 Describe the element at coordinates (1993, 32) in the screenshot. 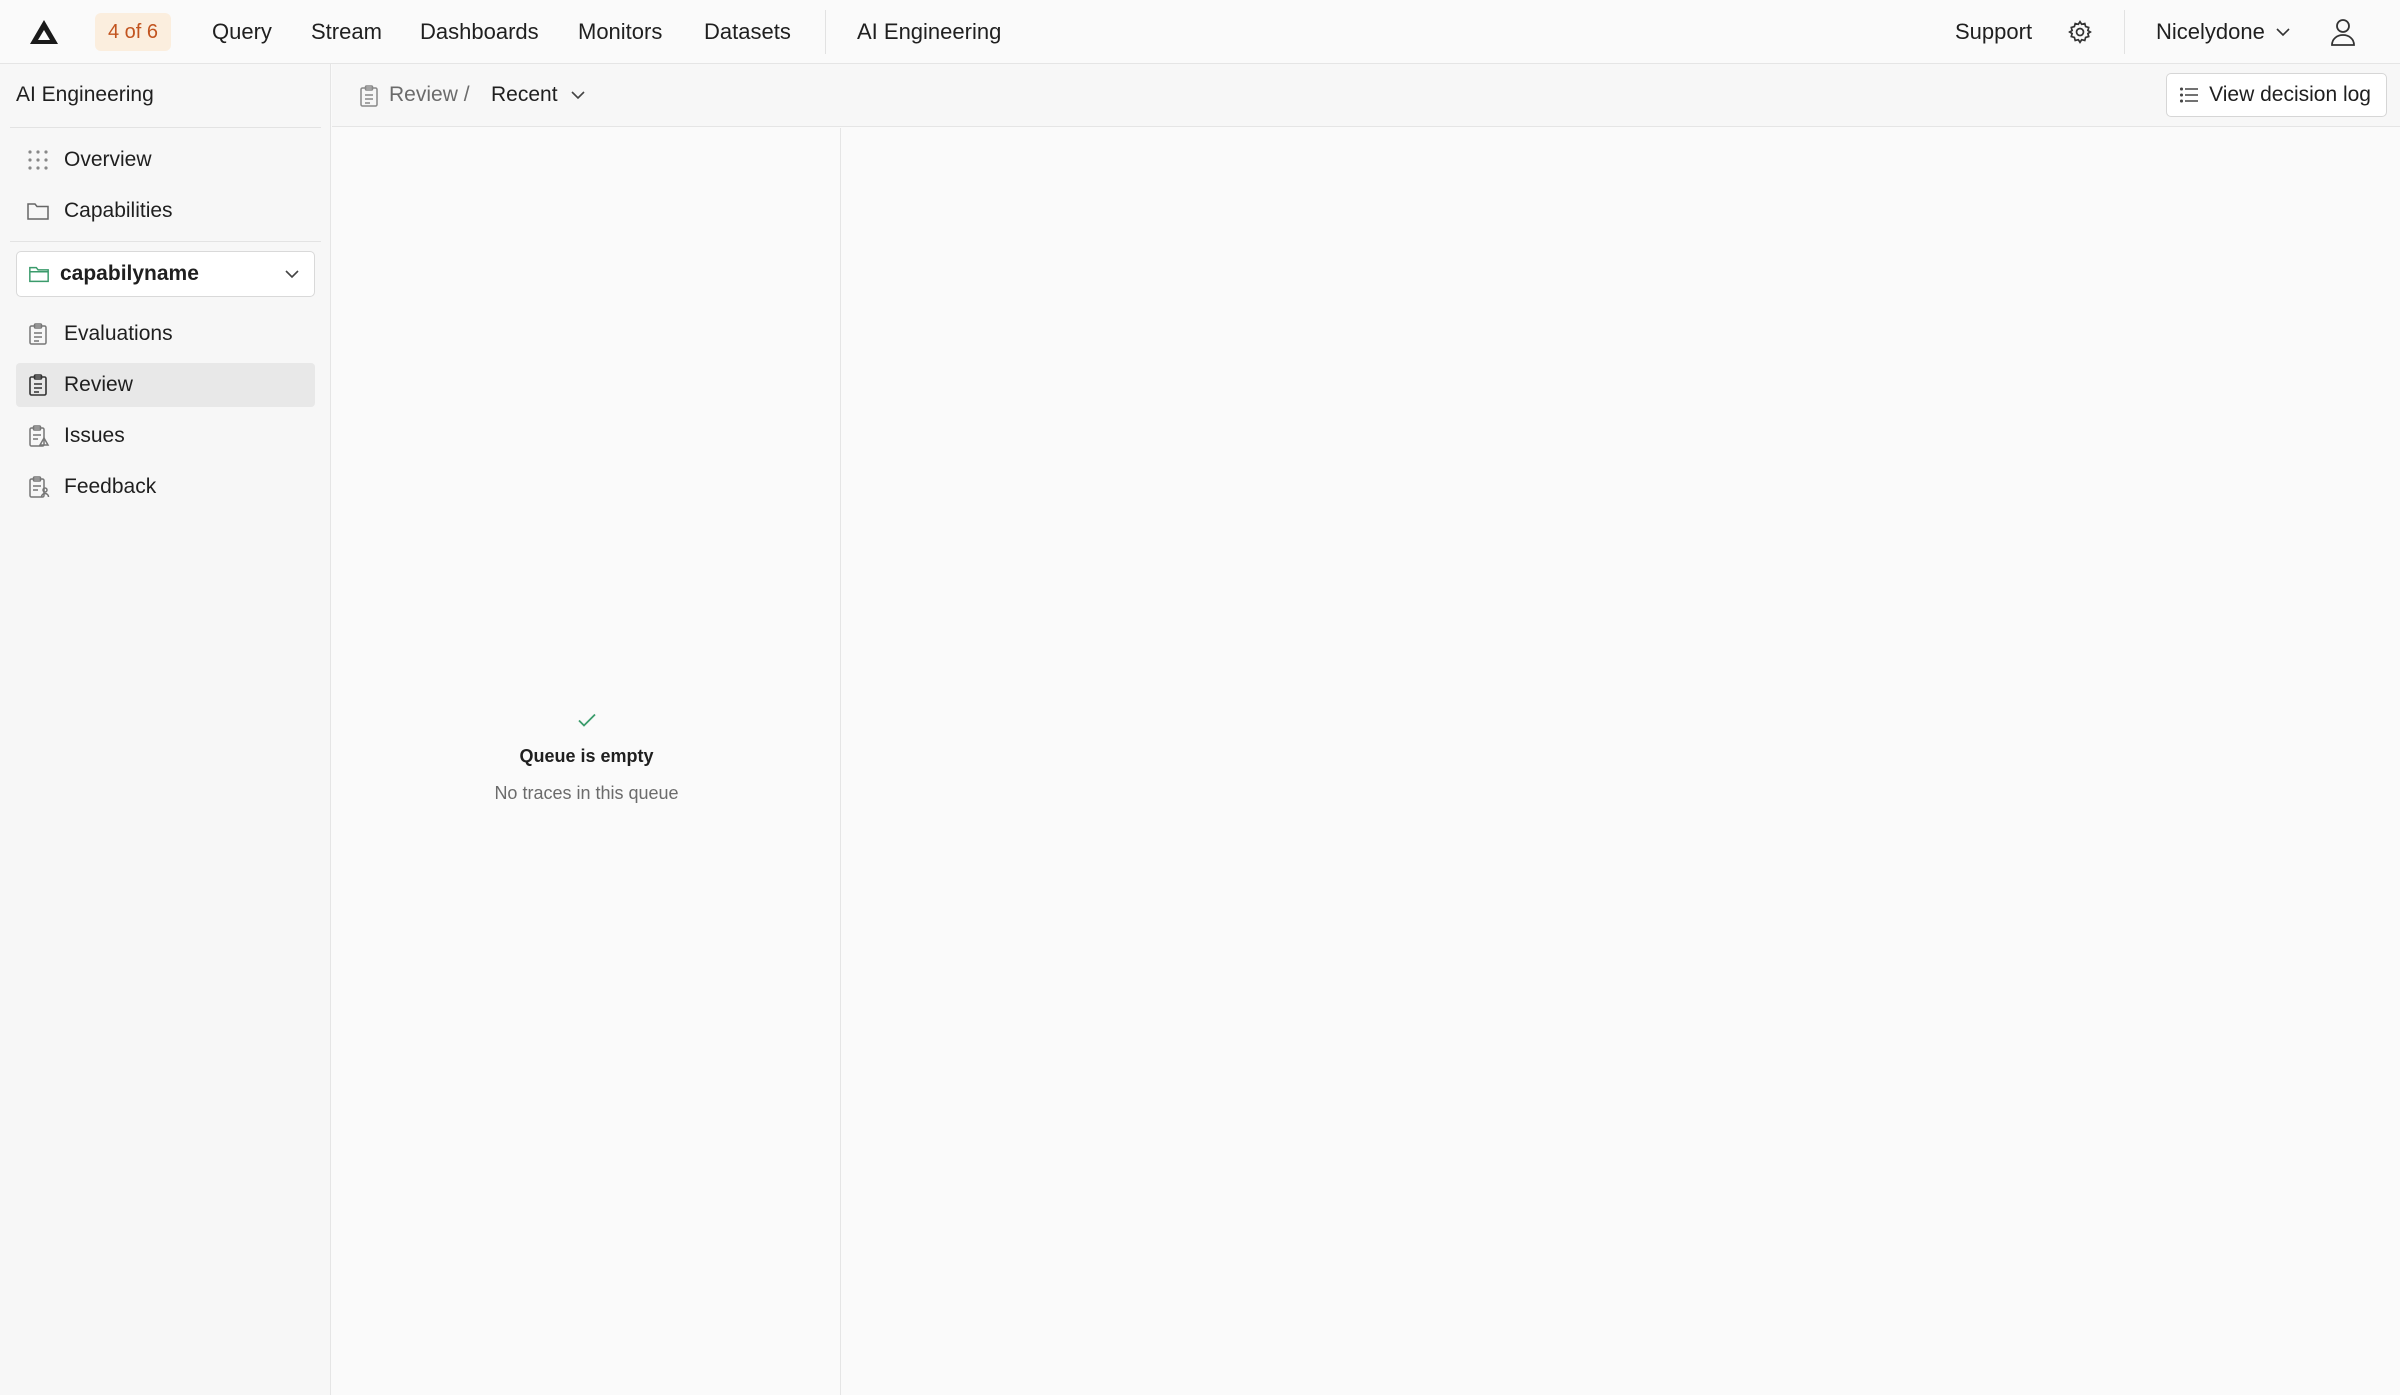

I see `support-link: Support` at that location.